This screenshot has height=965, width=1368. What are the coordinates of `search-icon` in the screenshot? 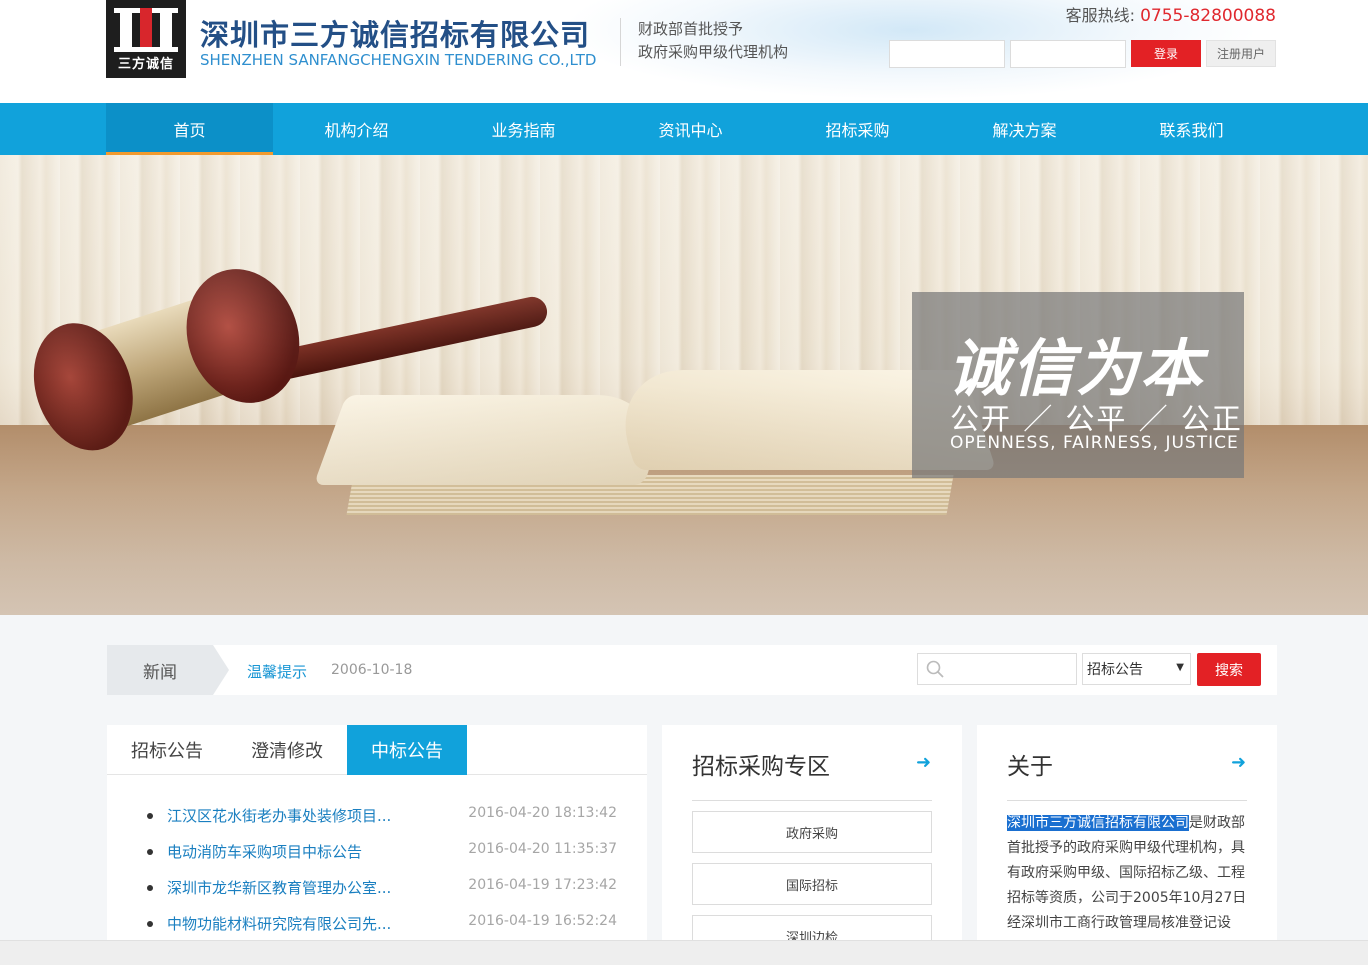 It's located at (935, 669).